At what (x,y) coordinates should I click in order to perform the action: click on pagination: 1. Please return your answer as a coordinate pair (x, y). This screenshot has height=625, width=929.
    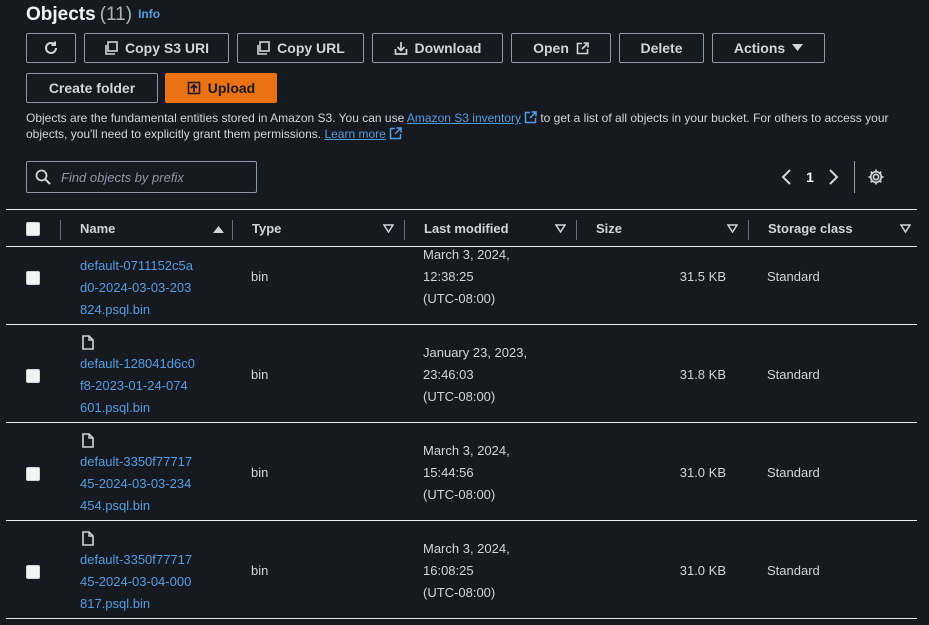
    Looking at the image, I should click on (832, 177).